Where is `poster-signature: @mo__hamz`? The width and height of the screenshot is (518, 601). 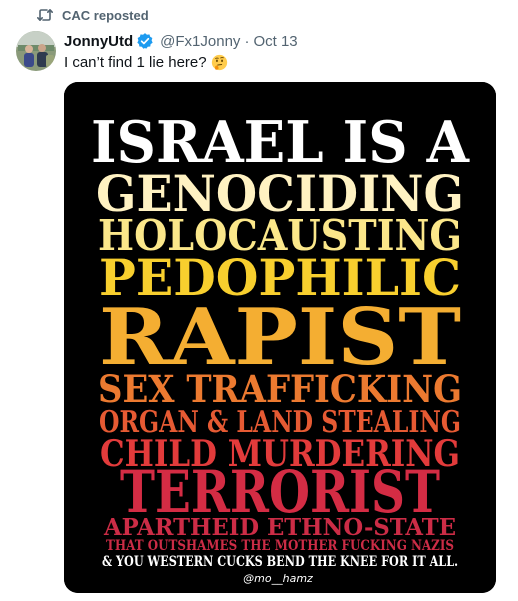
poster-signature: @mo__hamz is located at coordinates (278, 578).